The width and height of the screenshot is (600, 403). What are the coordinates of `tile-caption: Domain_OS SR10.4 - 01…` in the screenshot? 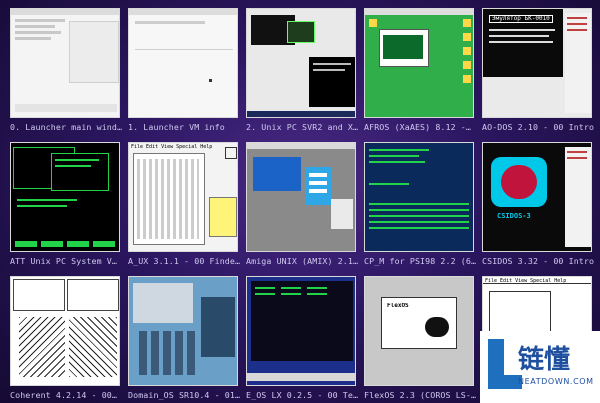 It's located at (184, 395).